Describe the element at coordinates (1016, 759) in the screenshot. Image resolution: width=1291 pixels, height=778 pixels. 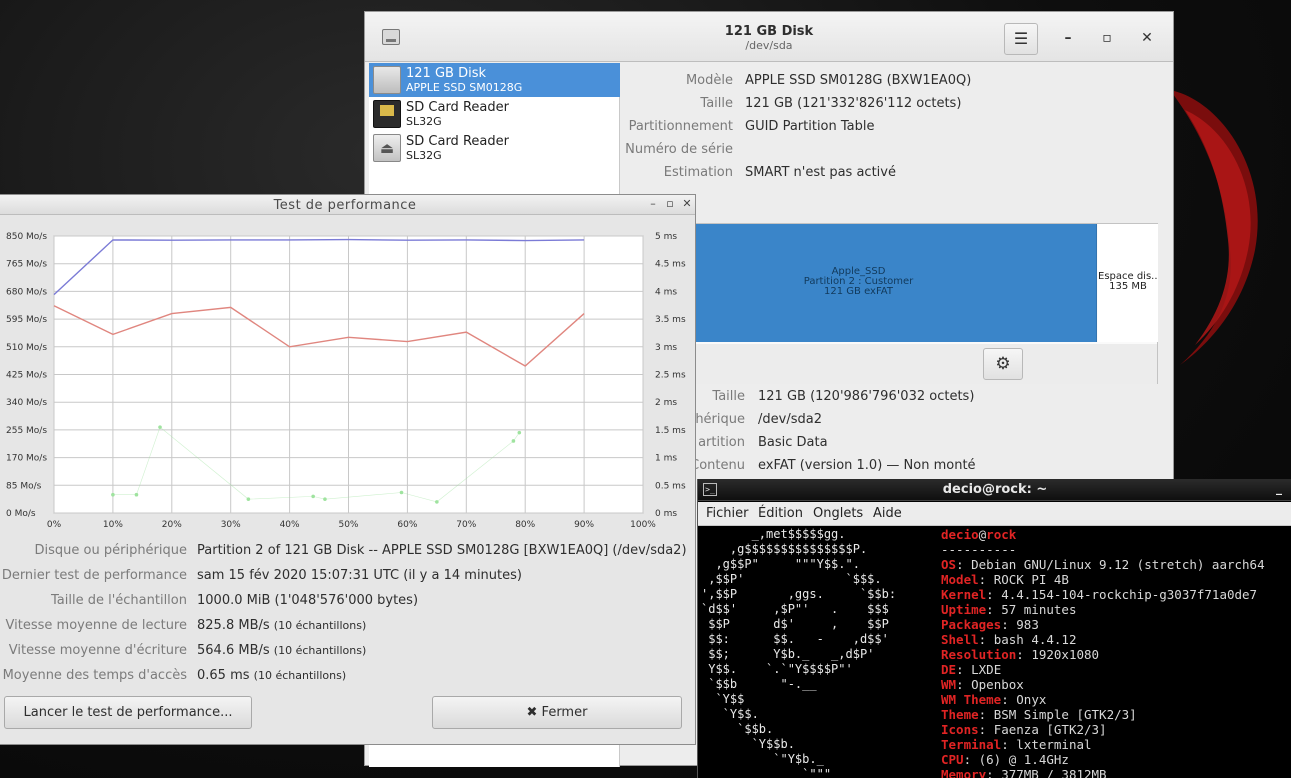
I see `info-value: : (6) @ 1.4GHz` at that location.